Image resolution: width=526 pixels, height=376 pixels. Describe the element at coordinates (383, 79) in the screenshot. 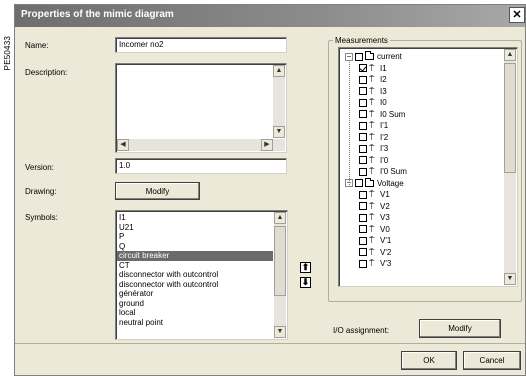

I see `tree-item-label: I2` at that location.